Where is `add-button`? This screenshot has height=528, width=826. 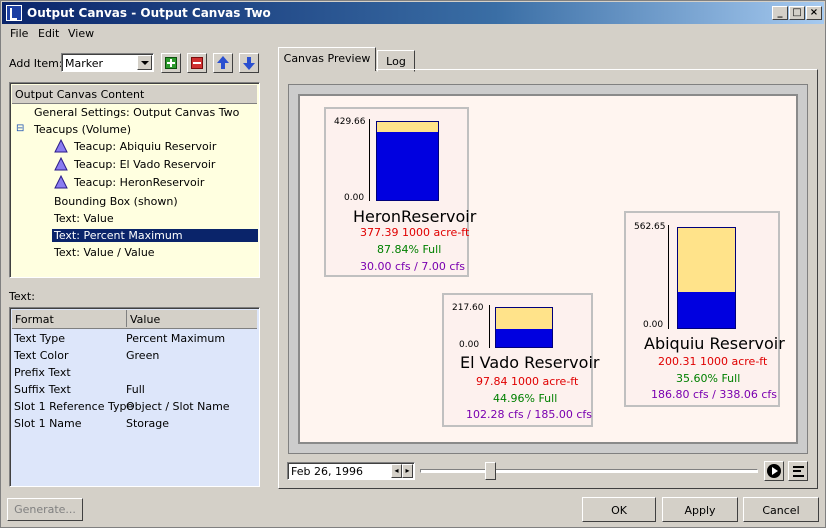 add-button is located at coordinates (171, 63).